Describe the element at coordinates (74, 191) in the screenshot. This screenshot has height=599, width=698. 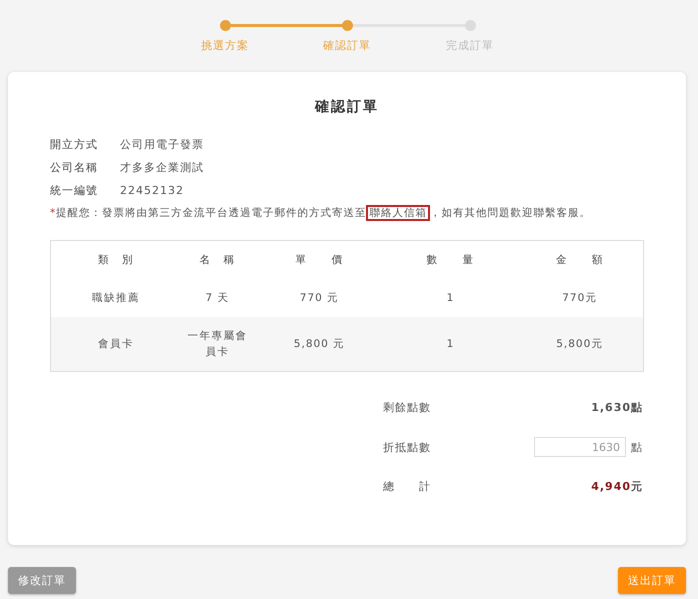
I see `field-label: 統一編號` at that location.